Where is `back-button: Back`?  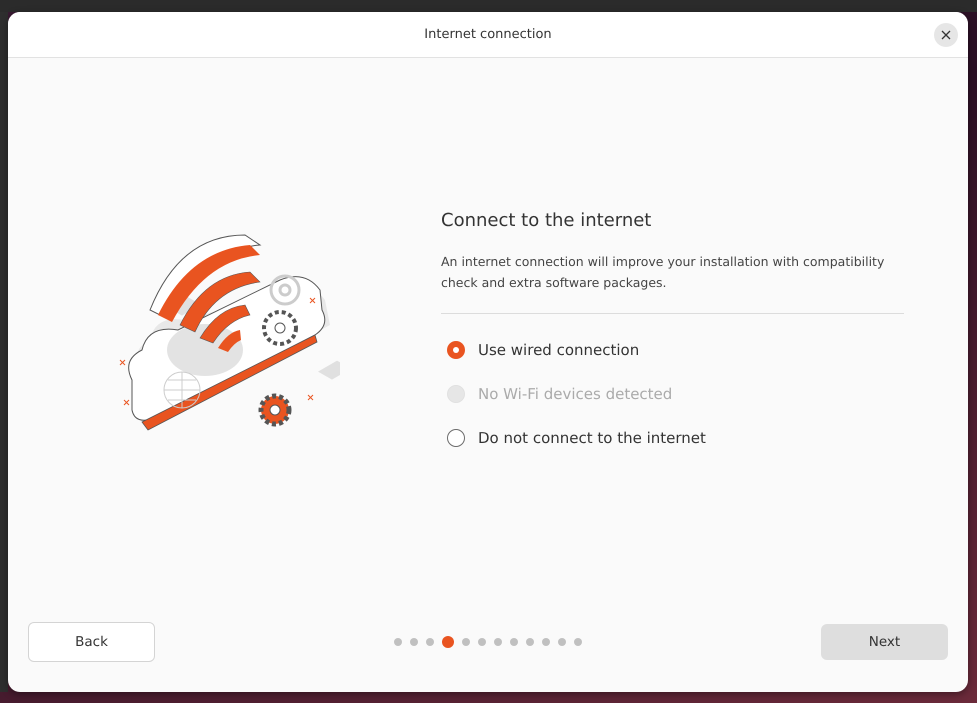
back-button: Back is located at coordinates (91, 642).